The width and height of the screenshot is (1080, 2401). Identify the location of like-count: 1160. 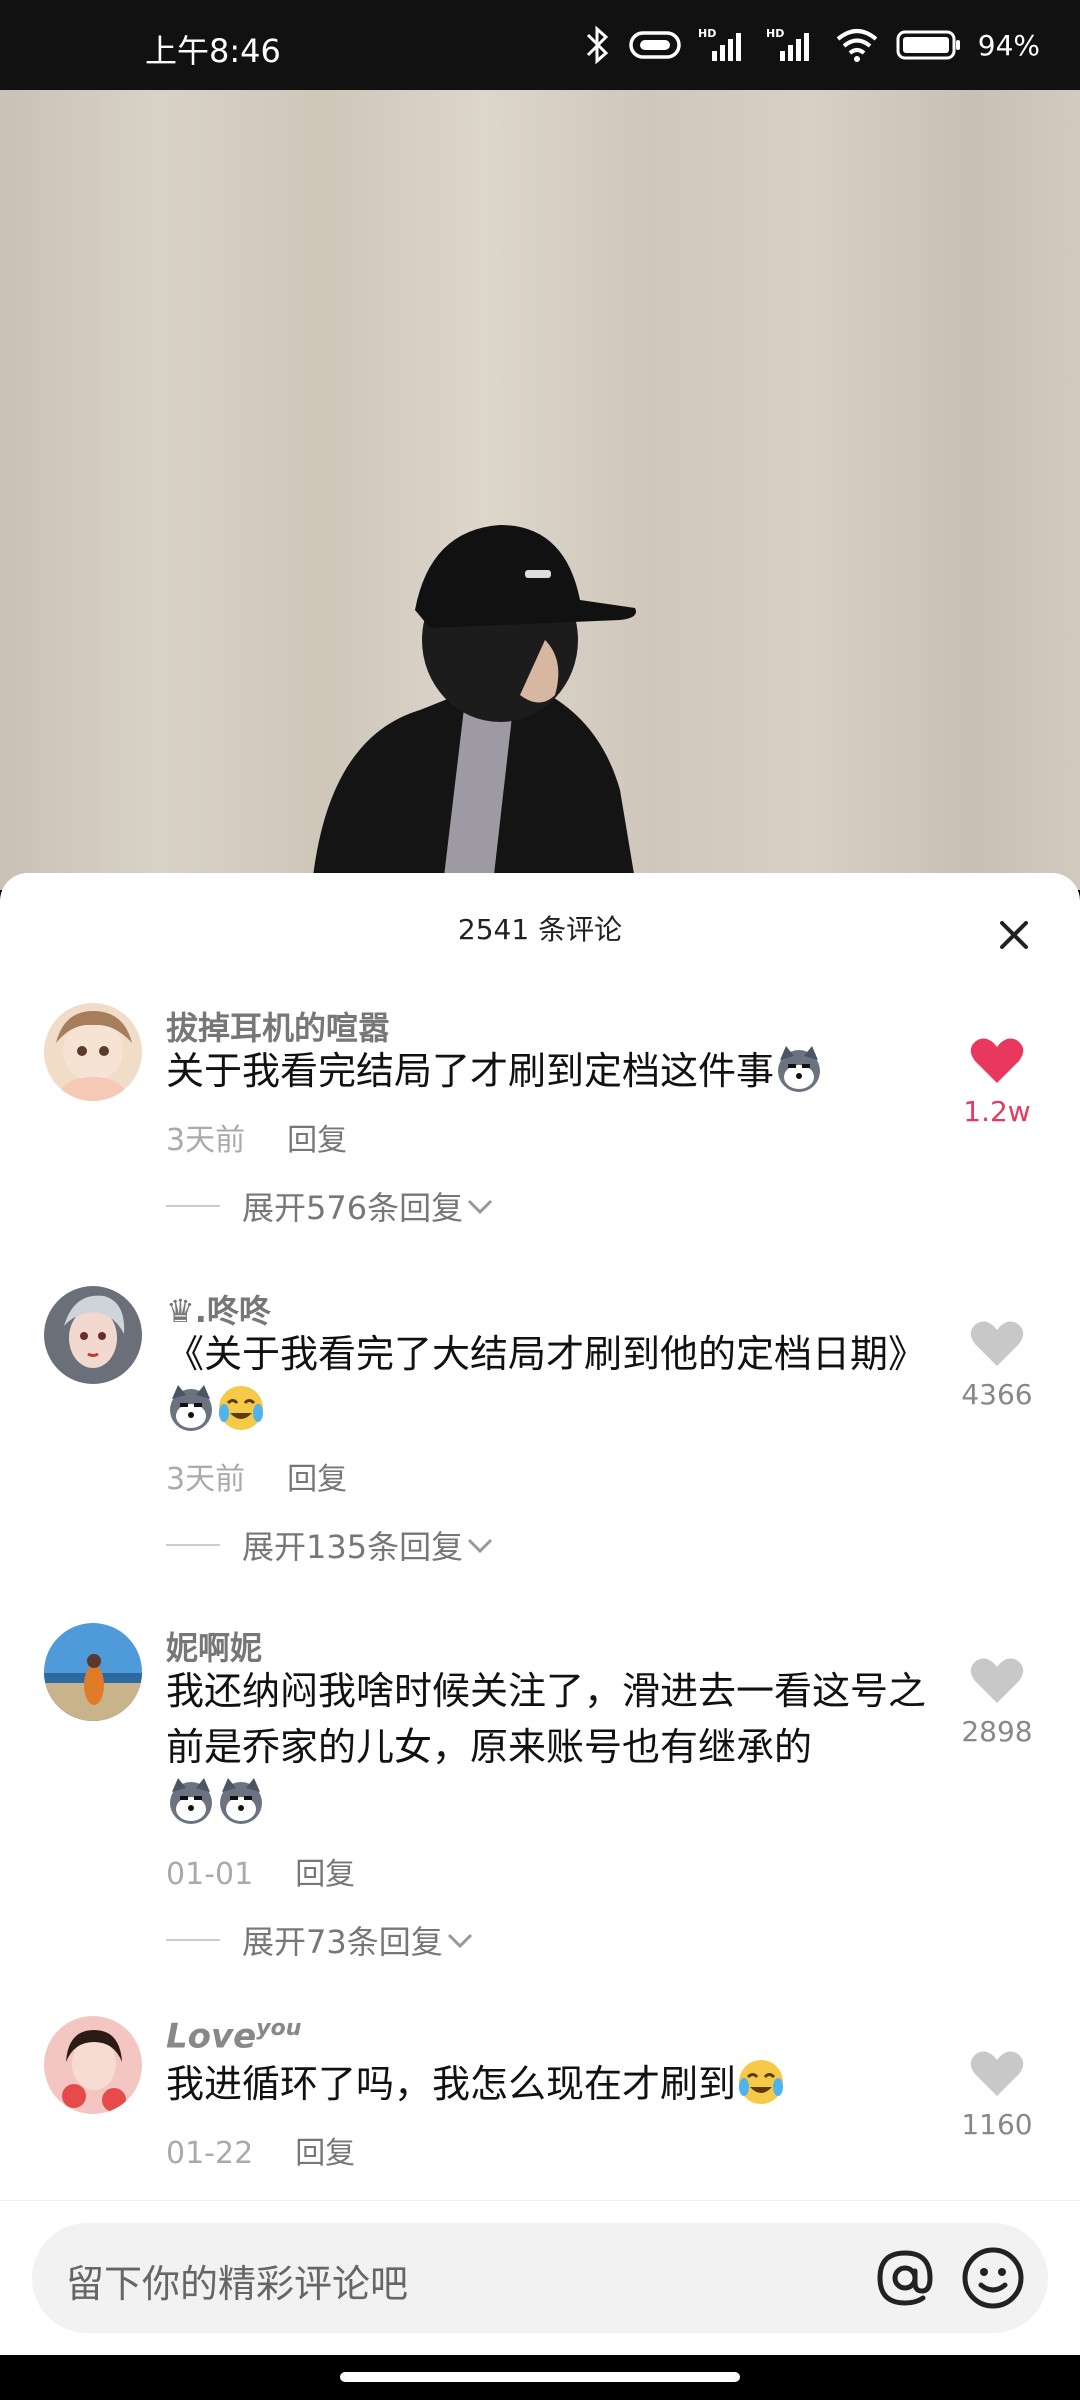
(997, 2124).